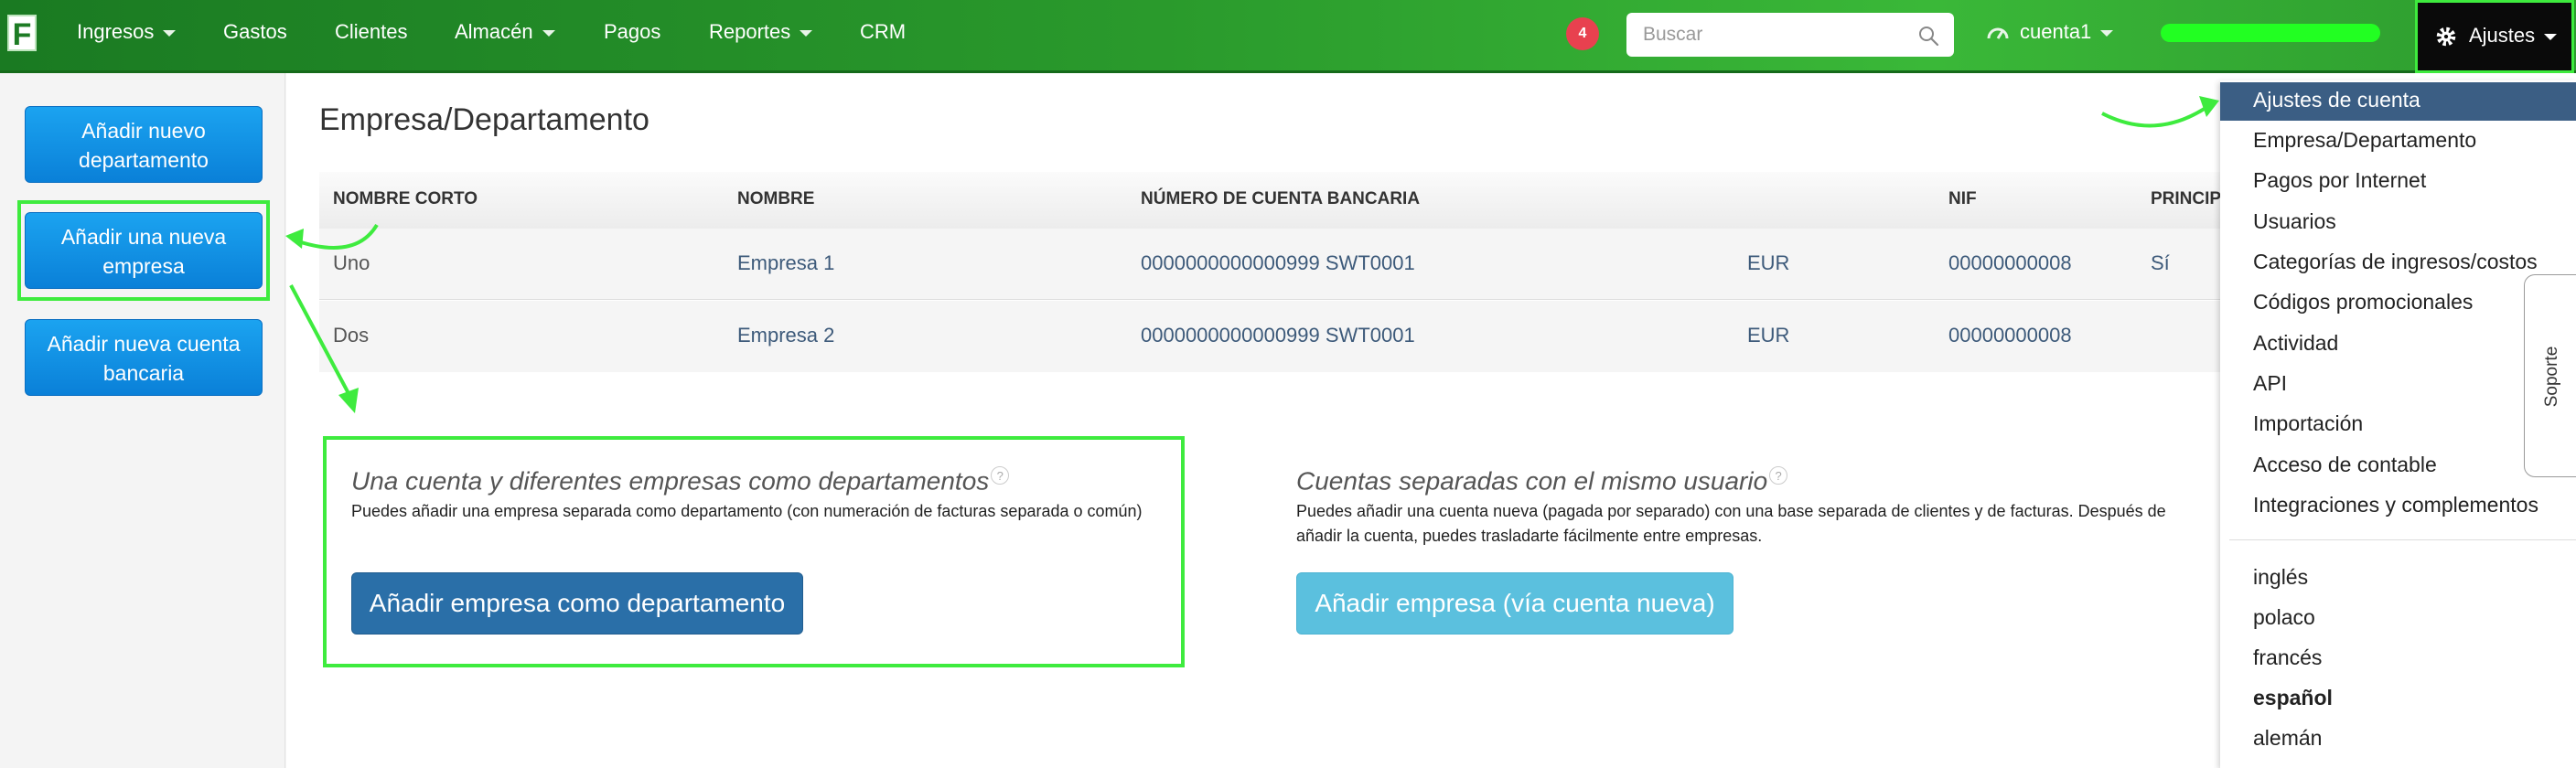 This screenshot has height=768, width=2576. I want to click on arrow-to-department-option, so click(320, 341).